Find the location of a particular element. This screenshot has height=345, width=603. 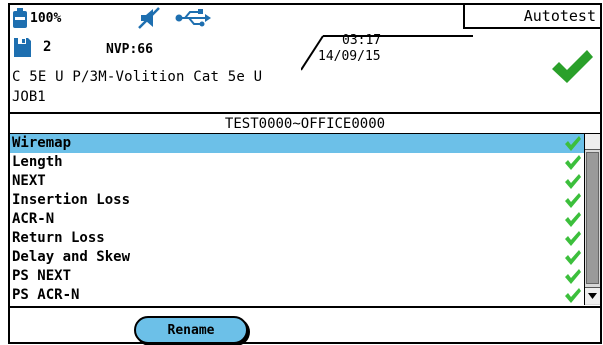

clock-date: 14/09/15 is located at coordinates (349, 56).